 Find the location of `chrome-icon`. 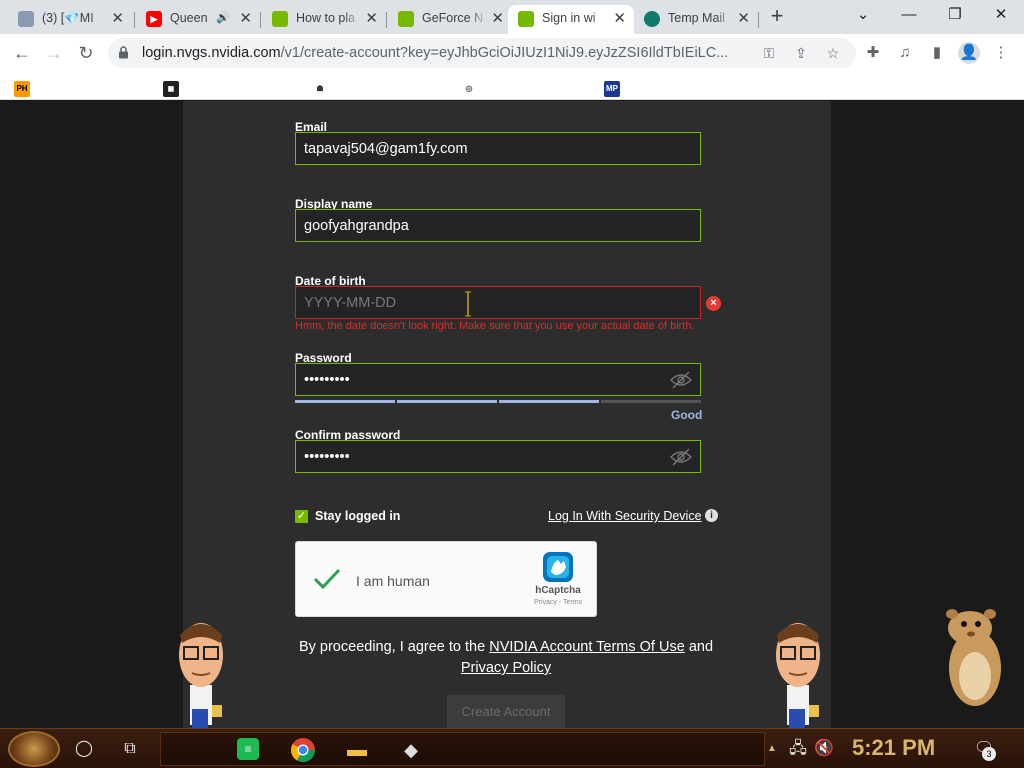

chrome-icon is located at coordinates (303, 750).